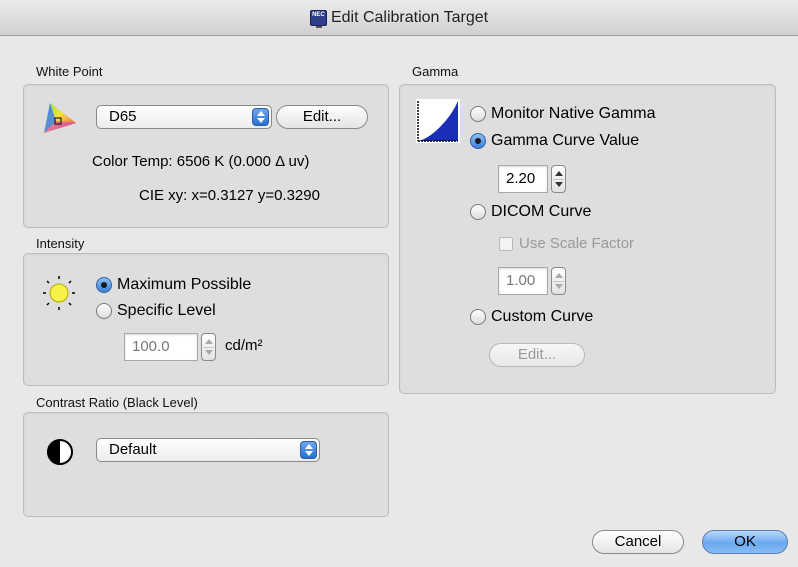 This screenshot has height=567, width=798. I want to click on gamma-value-field: 2.20, so click(523, 179).